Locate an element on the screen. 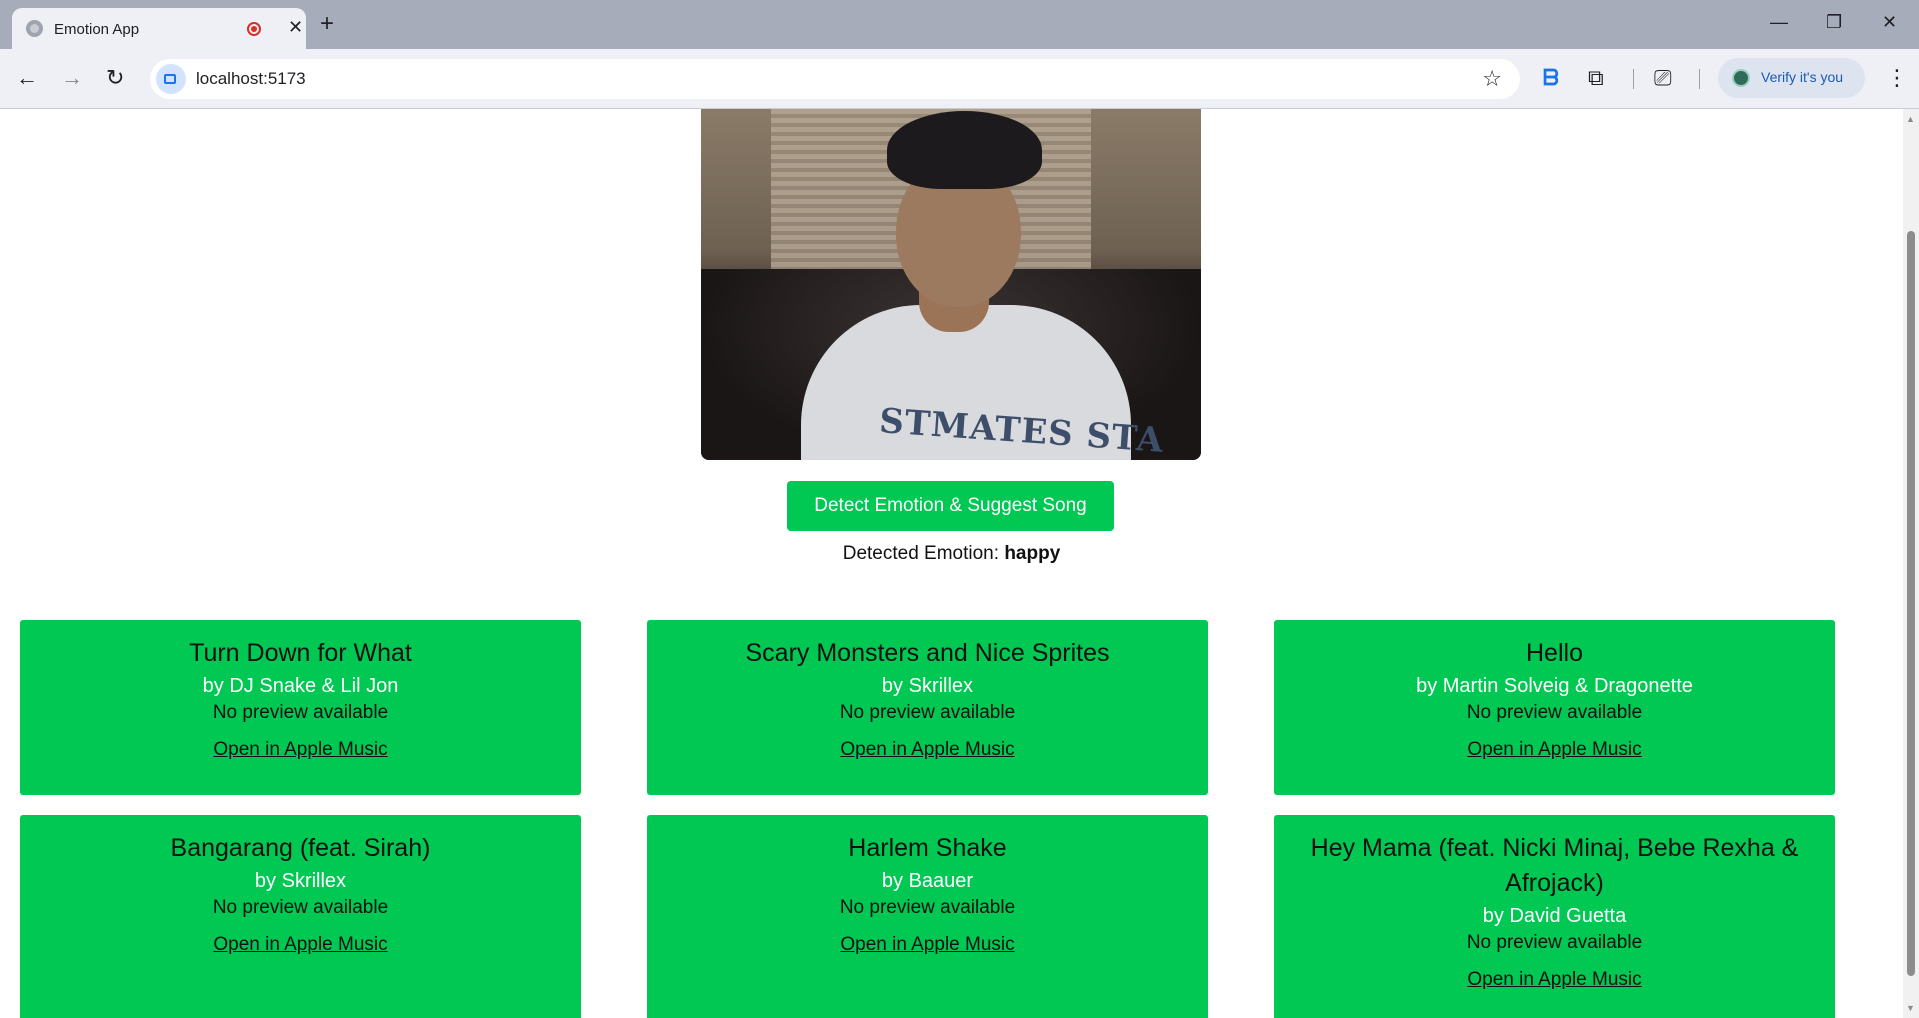  song-title: Bangarang (feat. Sirah) is located at coordinates (300, 848).